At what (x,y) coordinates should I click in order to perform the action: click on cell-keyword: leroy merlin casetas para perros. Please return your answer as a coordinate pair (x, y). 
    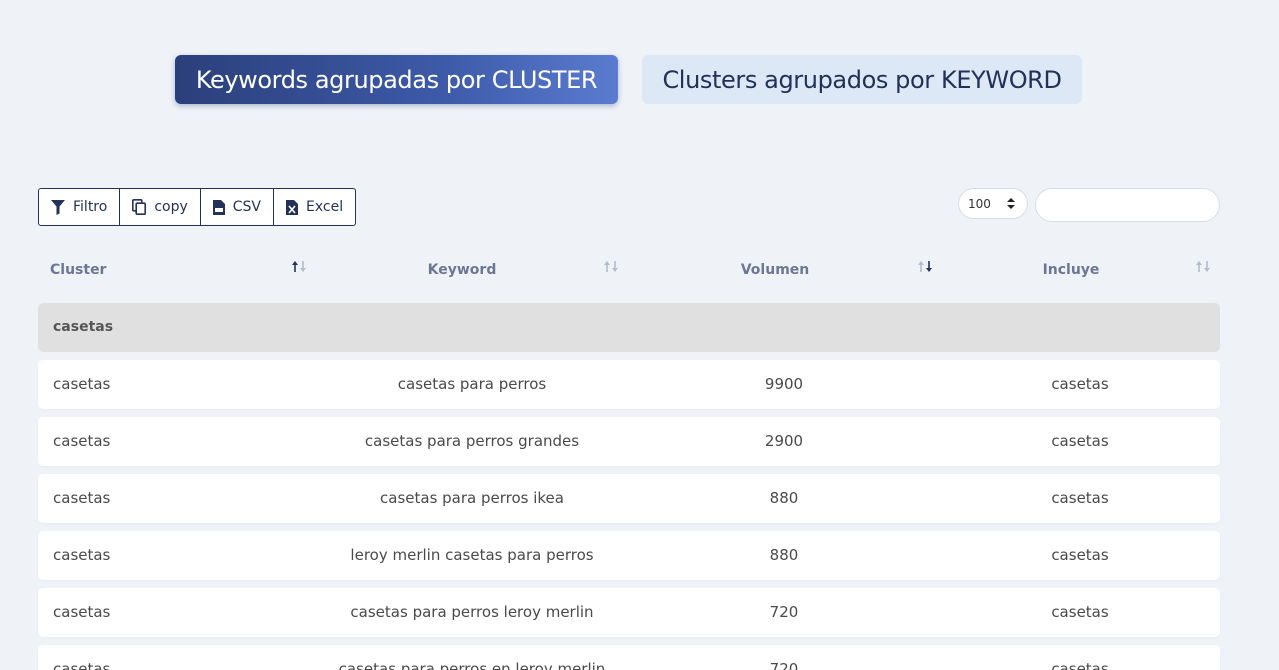
    Looking at the image, I should click on (472, 555).